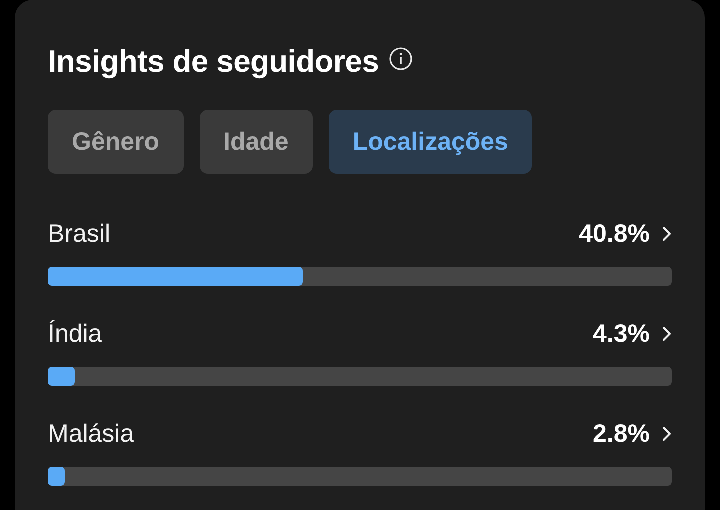 The width and height of the screenshot is (720, 510). What do you see at coordinates (80, 234) in the screenshot?
I see `country-label: Brasil` at bounding box center [80, 234].